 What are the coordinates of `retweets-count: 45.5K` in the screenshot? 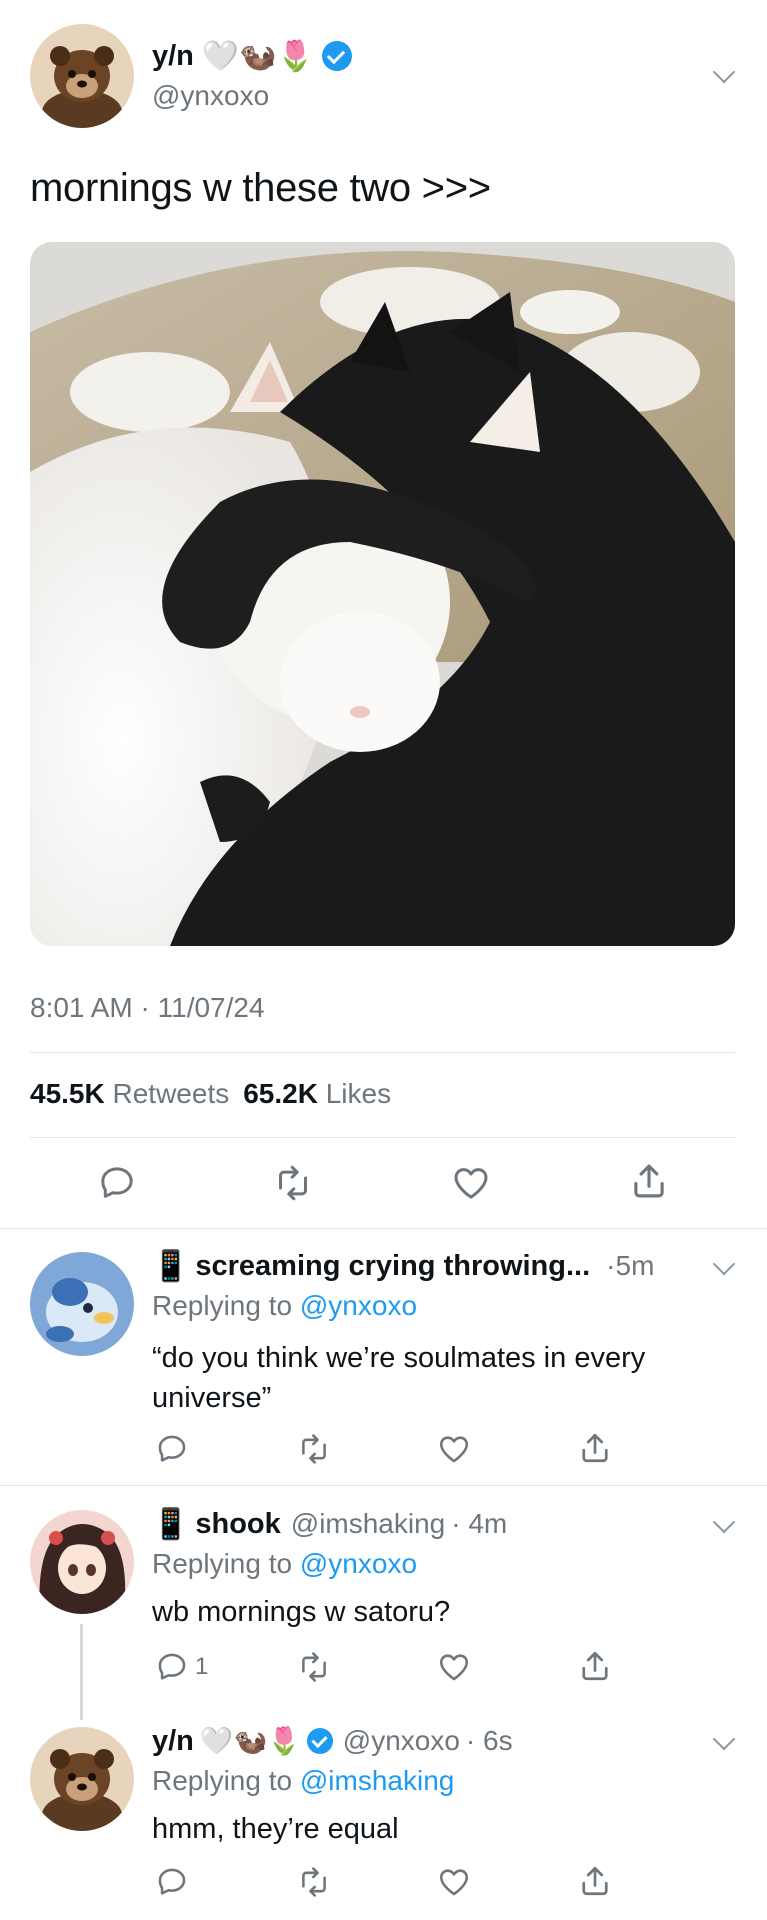 It's located at (67, 1093).